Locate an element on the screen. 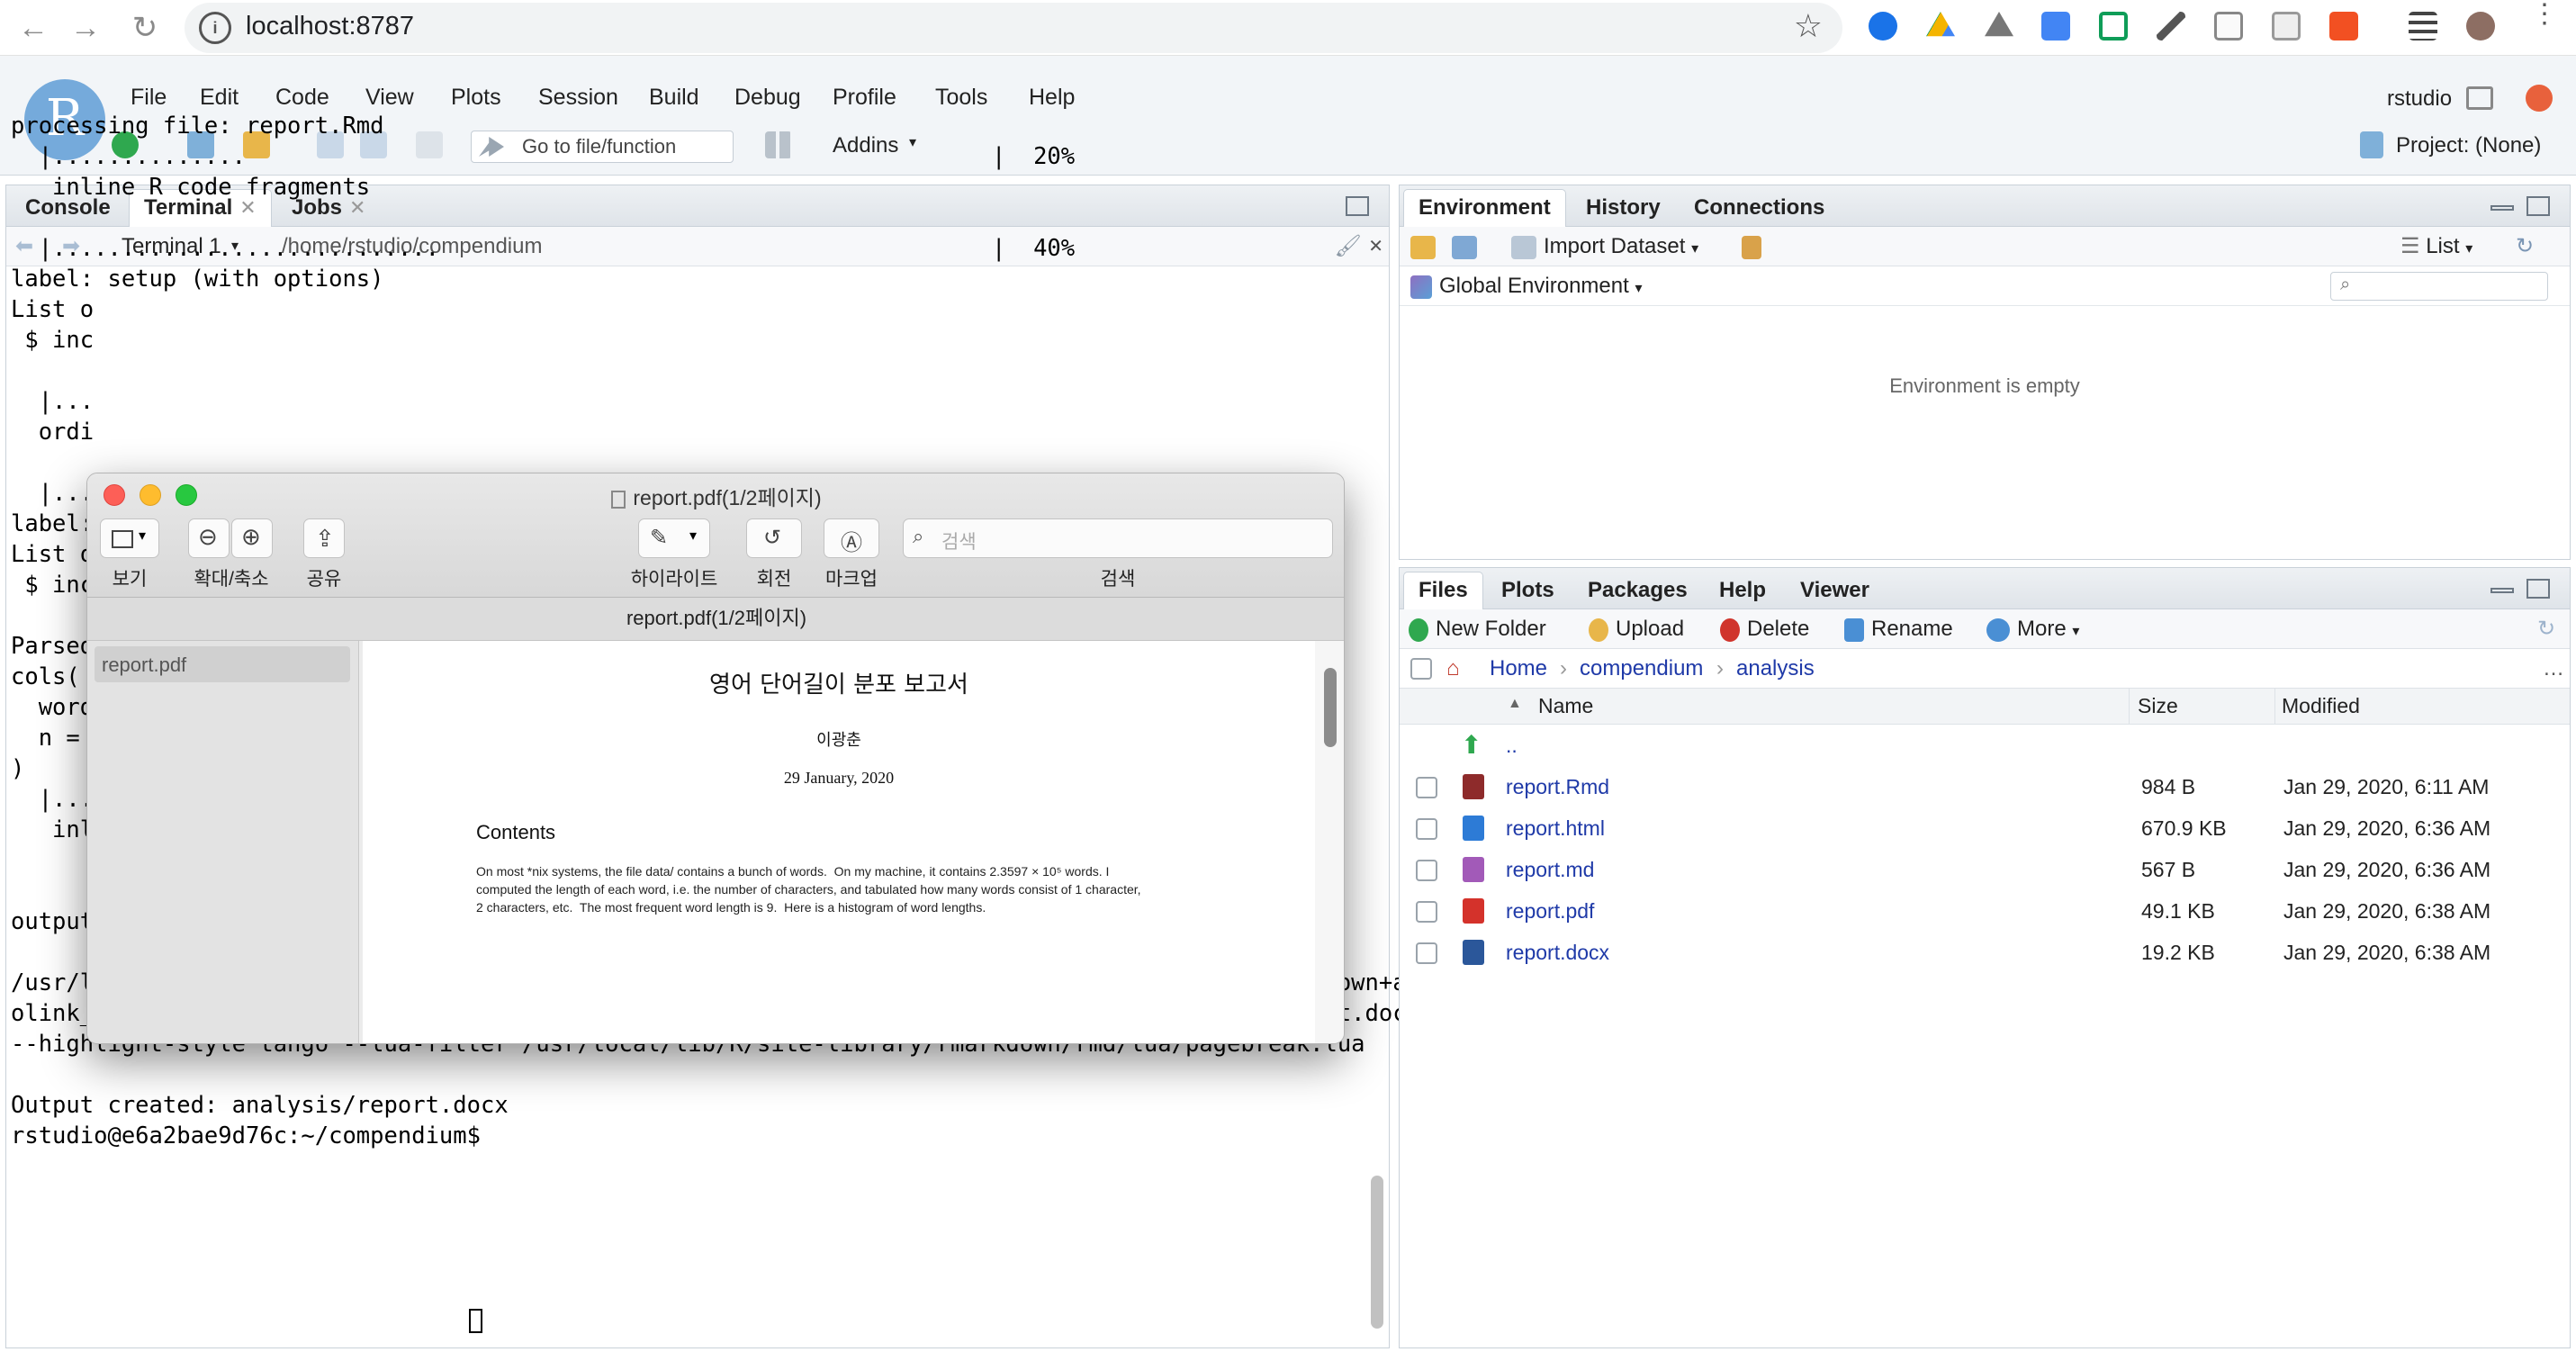  menu-edit: Edit is located at coordinates (219, 98).